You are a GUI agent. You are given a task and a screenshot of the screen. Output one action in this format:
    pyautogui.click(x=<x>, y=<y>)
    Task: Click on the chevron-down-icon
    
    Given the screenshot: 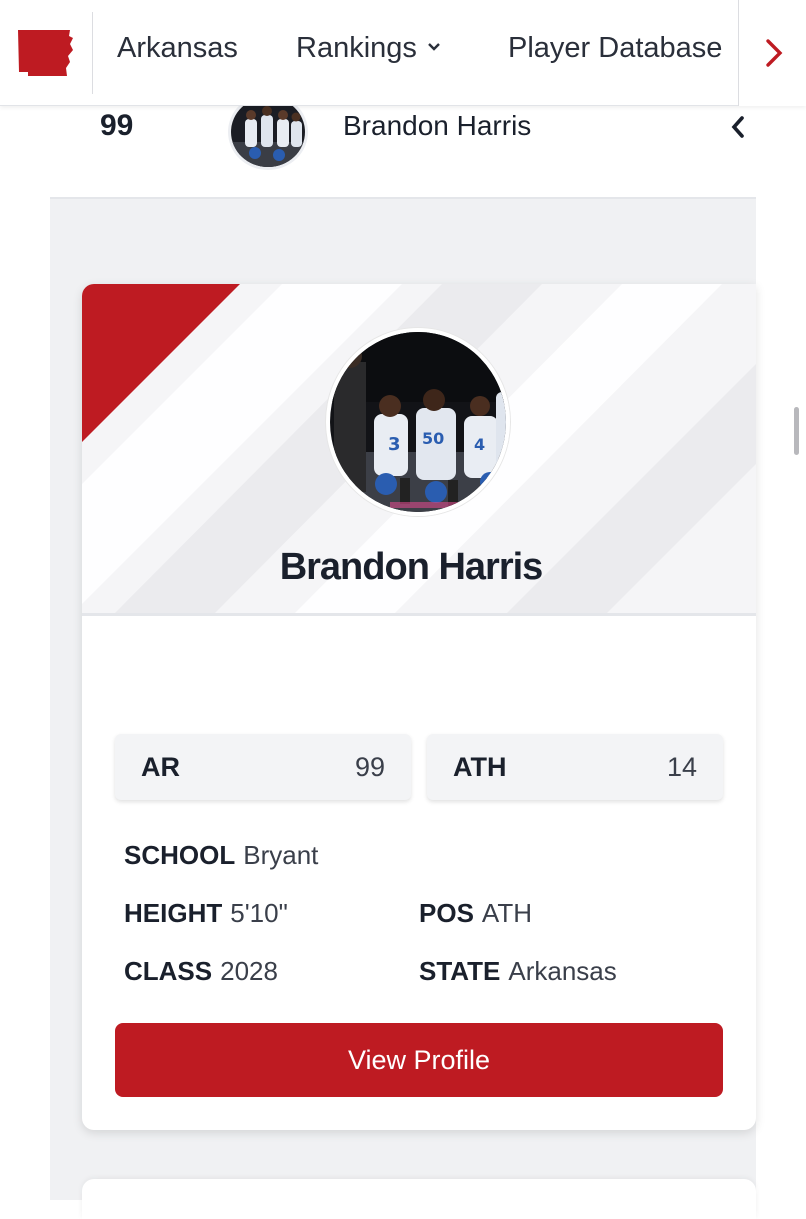 What is the action you would take?
    pyautogui.click(x=434, y=46)
    